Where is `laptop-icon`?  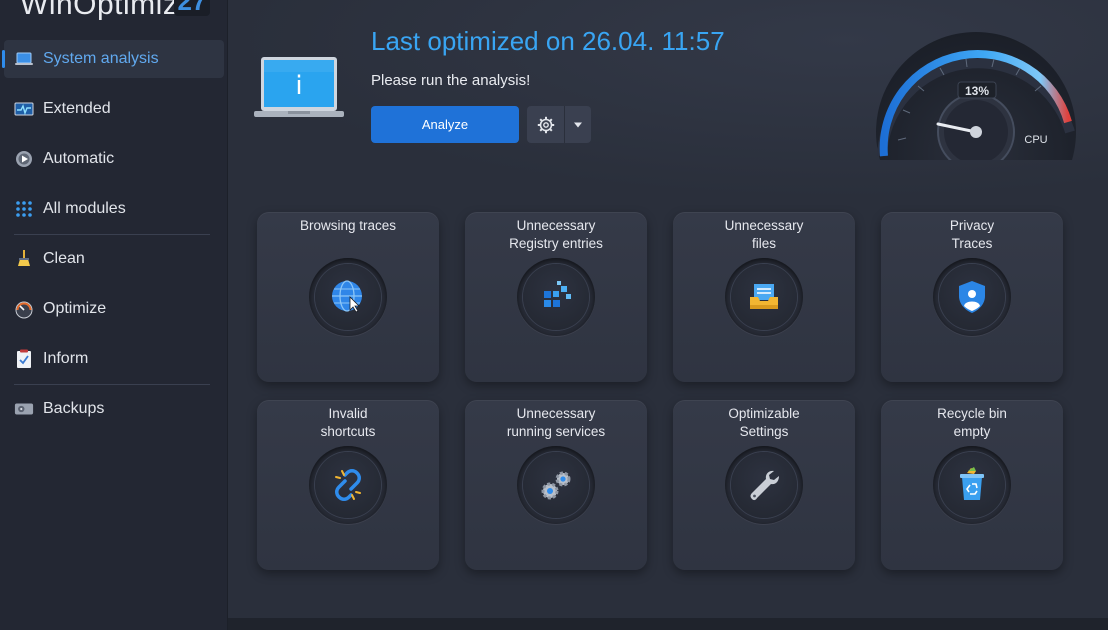
laptop-icon is located at coordinates (24, 59).